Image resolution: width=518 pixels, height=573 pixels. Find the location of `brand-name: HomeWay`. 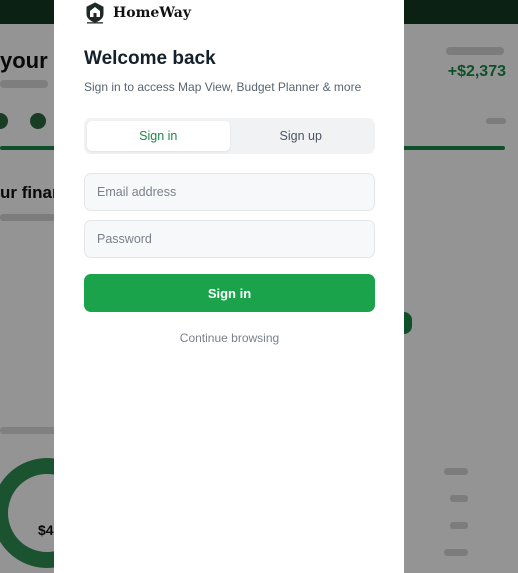

brand-name: HomeWay is located at coordinates (152, 13).